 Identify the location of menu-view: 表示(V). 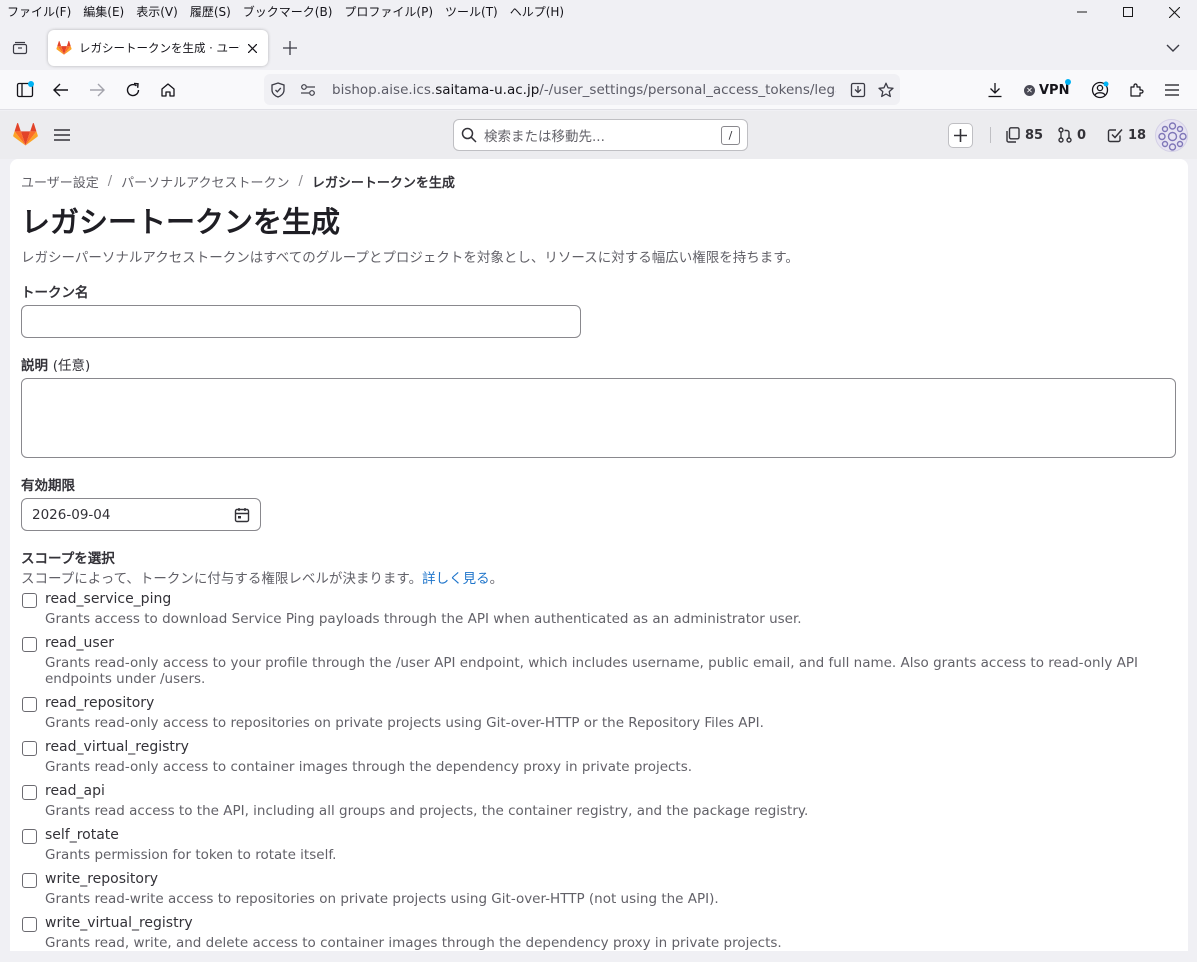
(157, 12).